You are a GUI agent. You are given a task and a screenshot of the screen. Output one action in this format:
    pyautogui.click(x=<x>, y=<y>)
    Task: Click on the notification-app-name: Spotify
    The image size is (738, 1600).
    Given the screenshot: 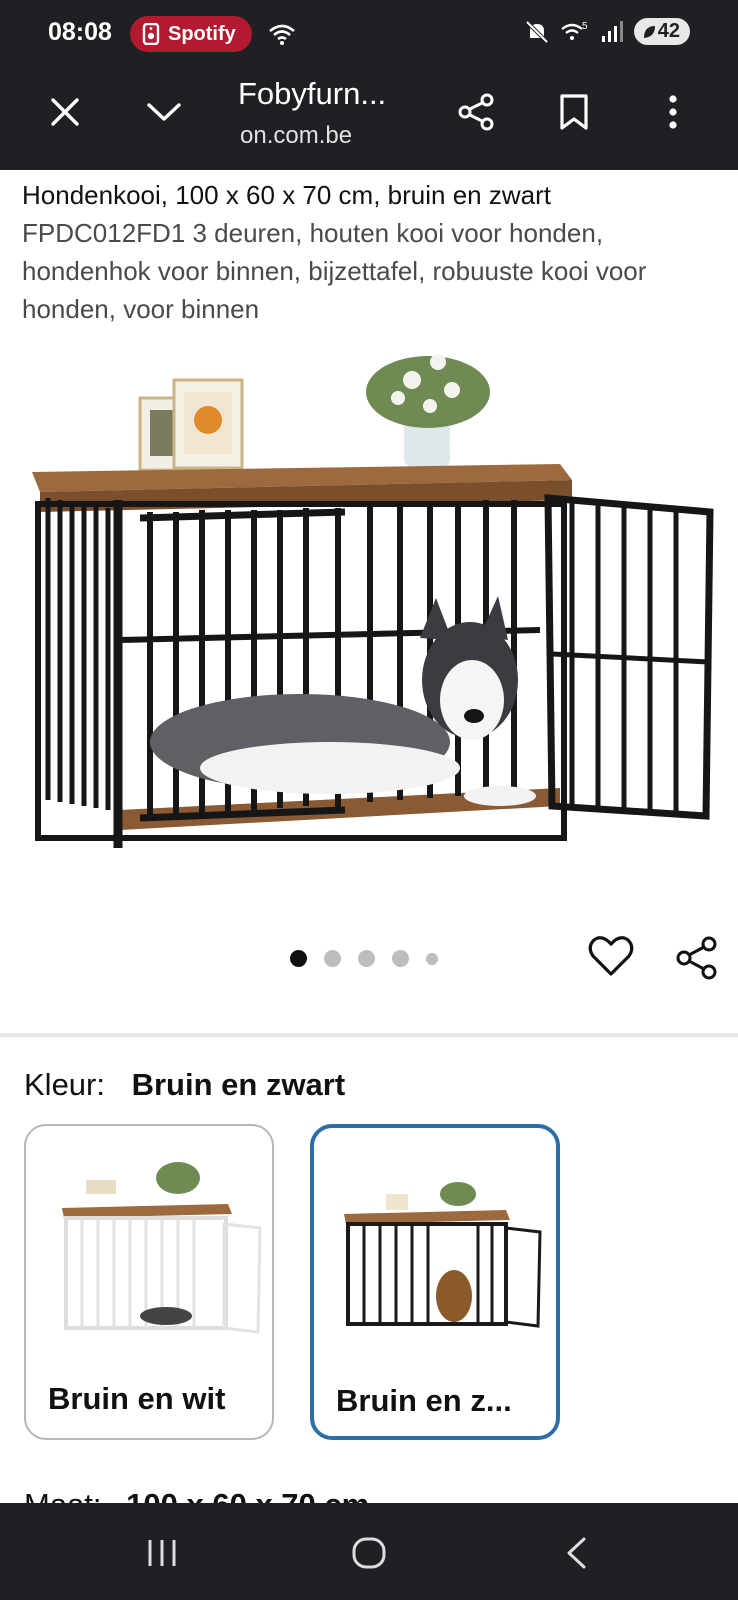 What is the action you would take?
    pyautogui.click(x=202, y=33)
    